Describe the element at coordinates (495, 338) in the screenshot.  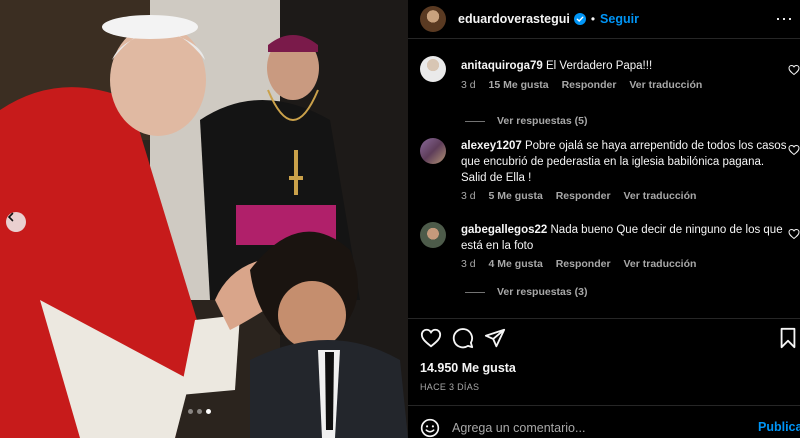
I see `share-icon` at that location.